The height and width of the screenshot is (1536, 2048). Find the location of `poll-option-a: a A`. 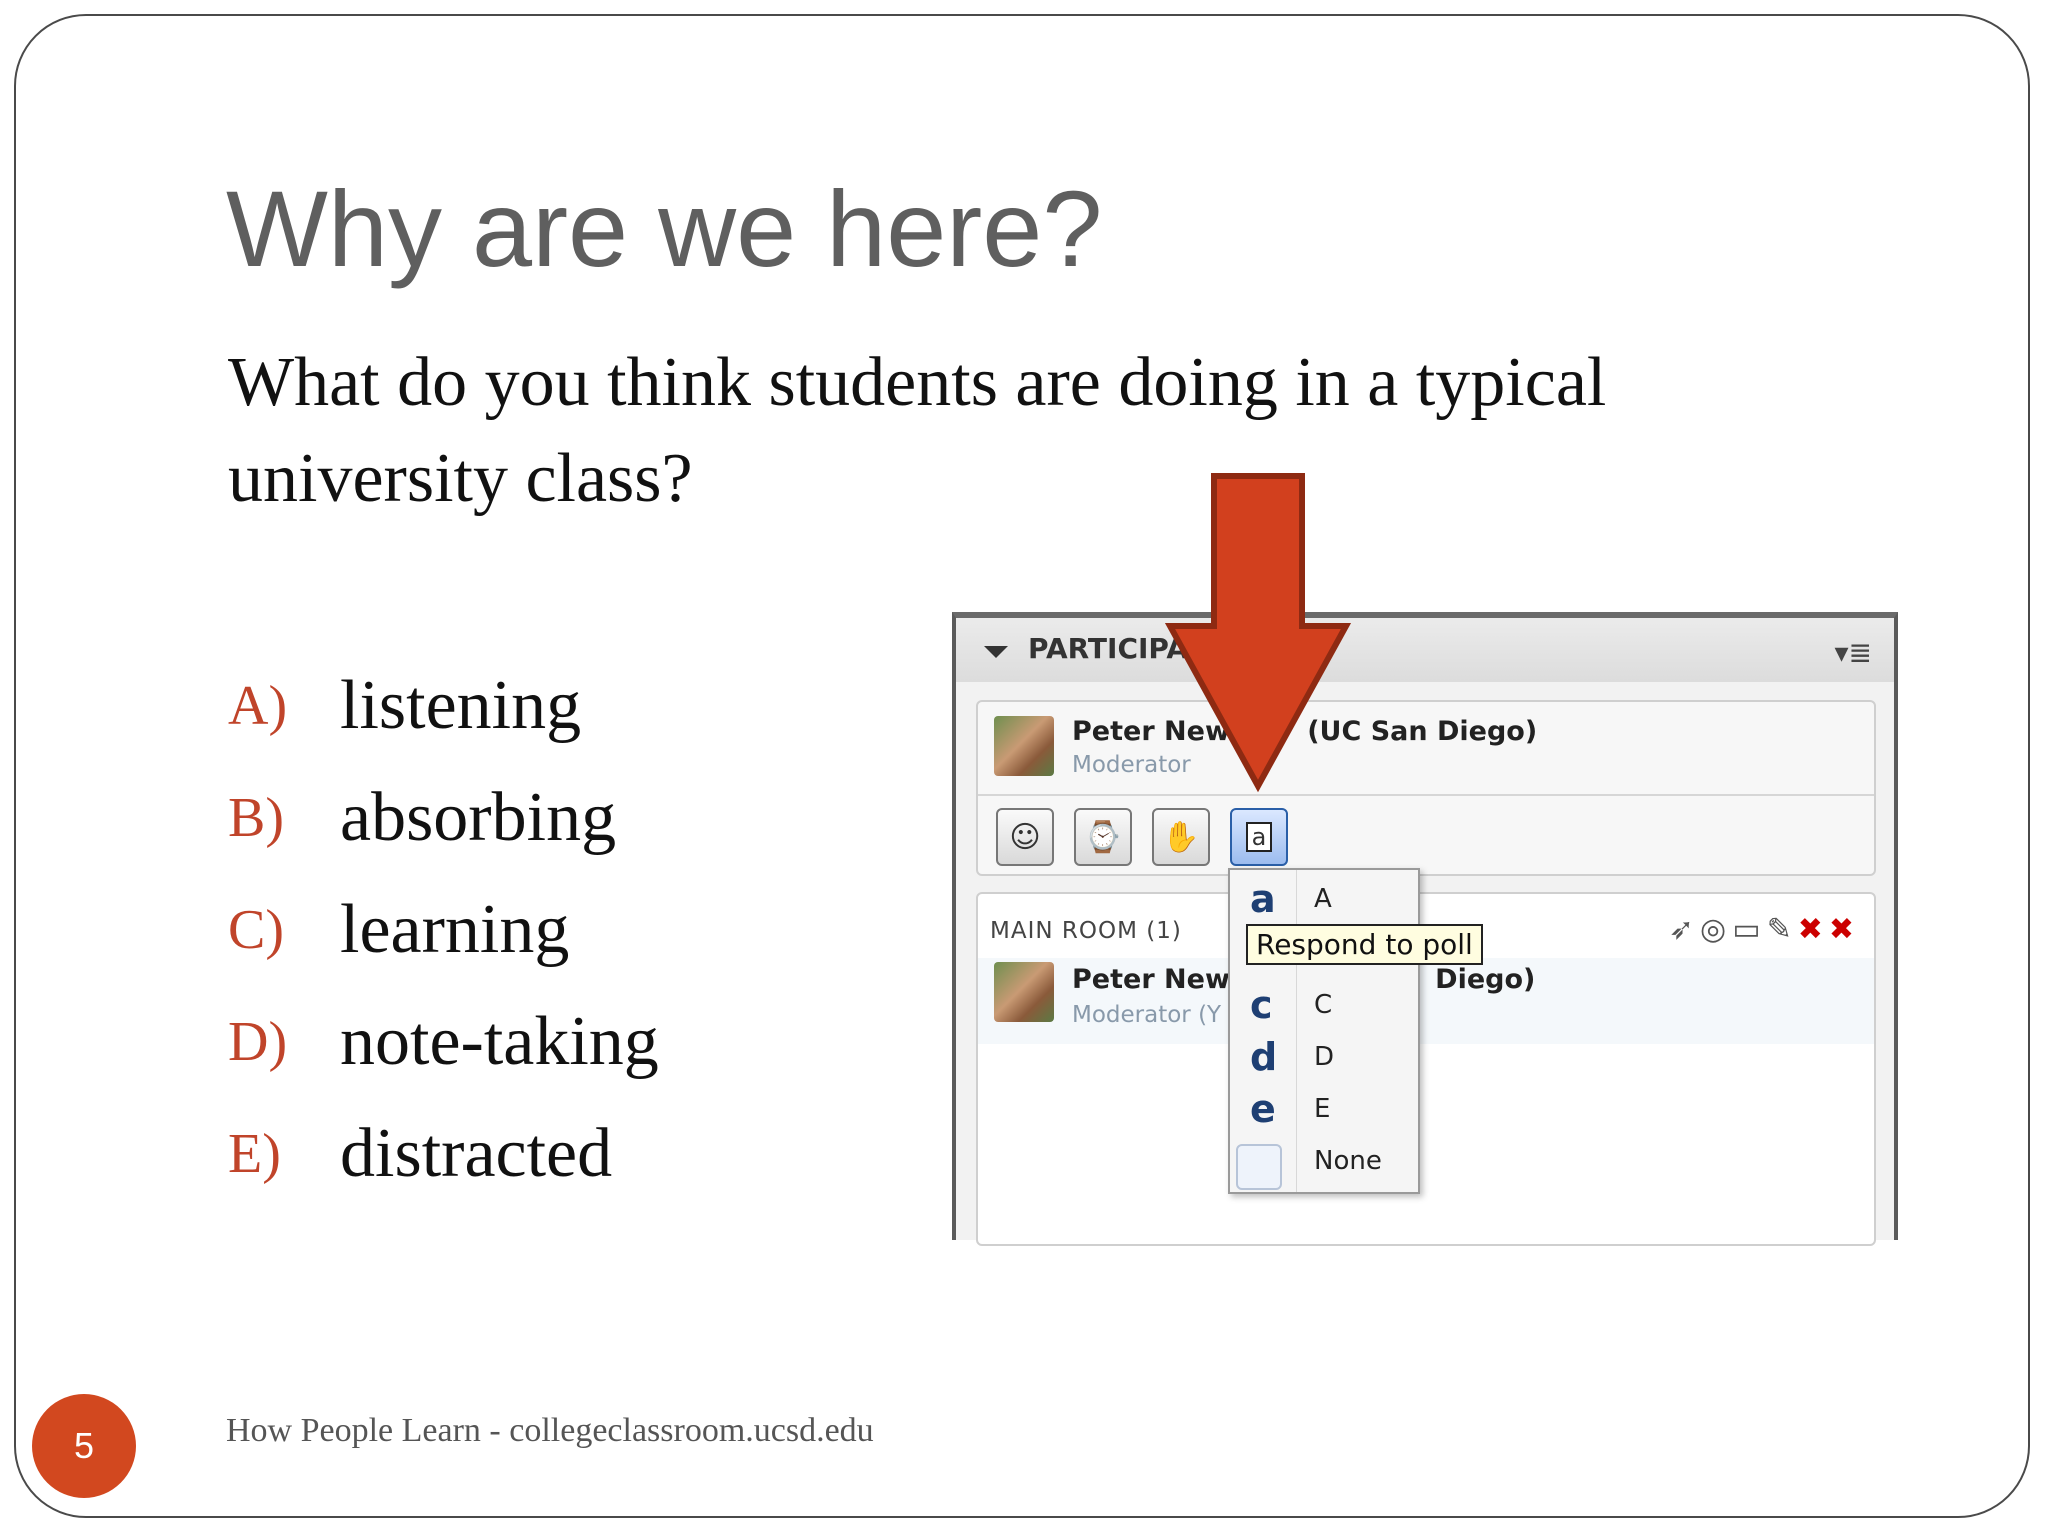

poll-option-a: a A is located at coordinates (1324, 899).